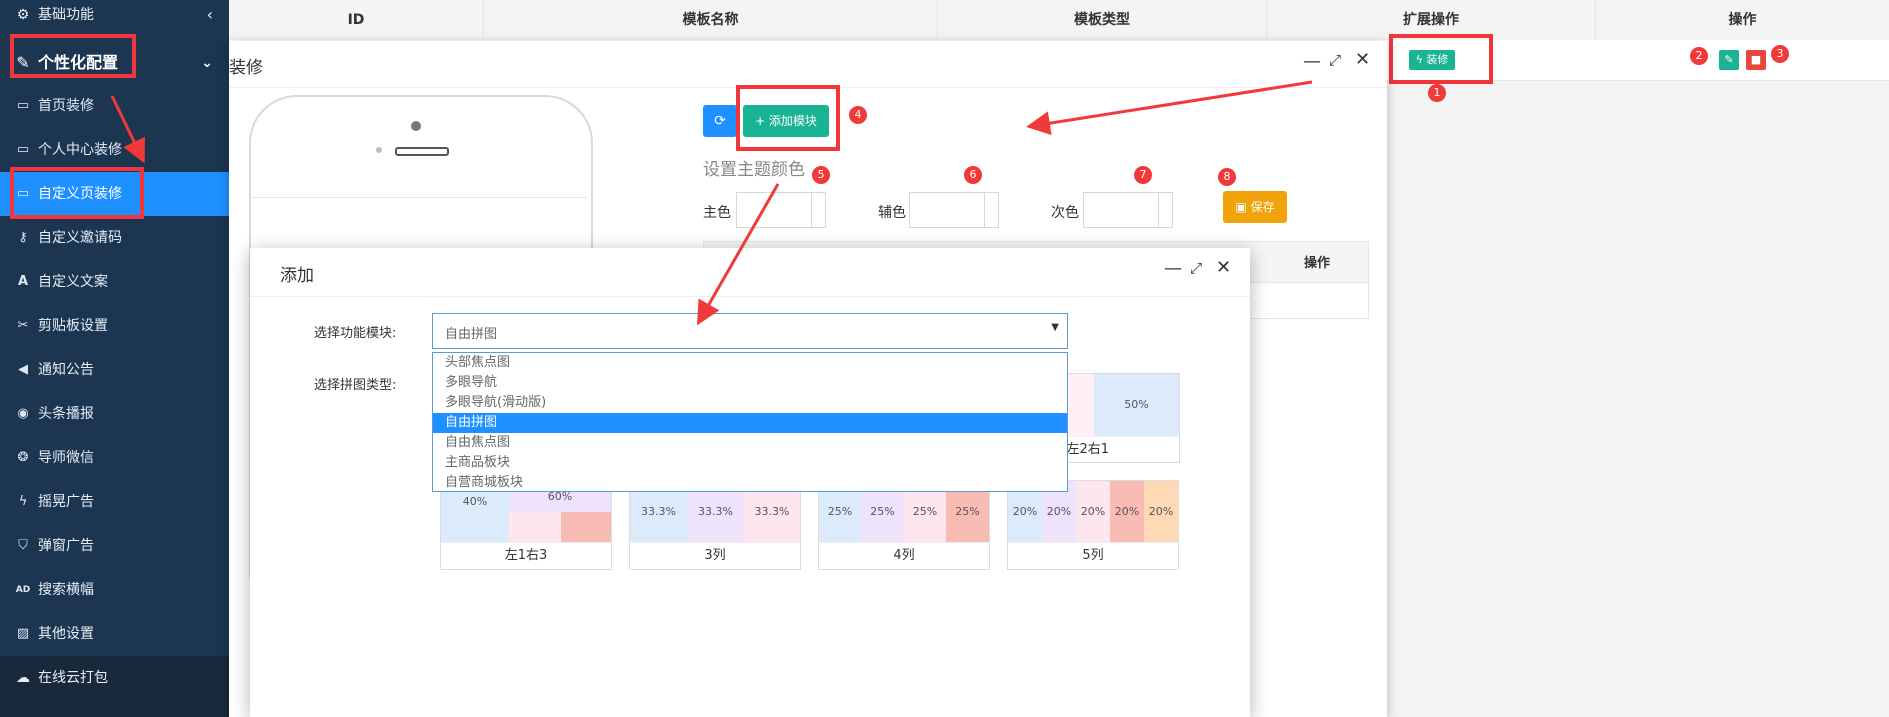 The width and height of the screenshot is (1889, 717). I want to click on arrow-to-select, so click(738, 254).